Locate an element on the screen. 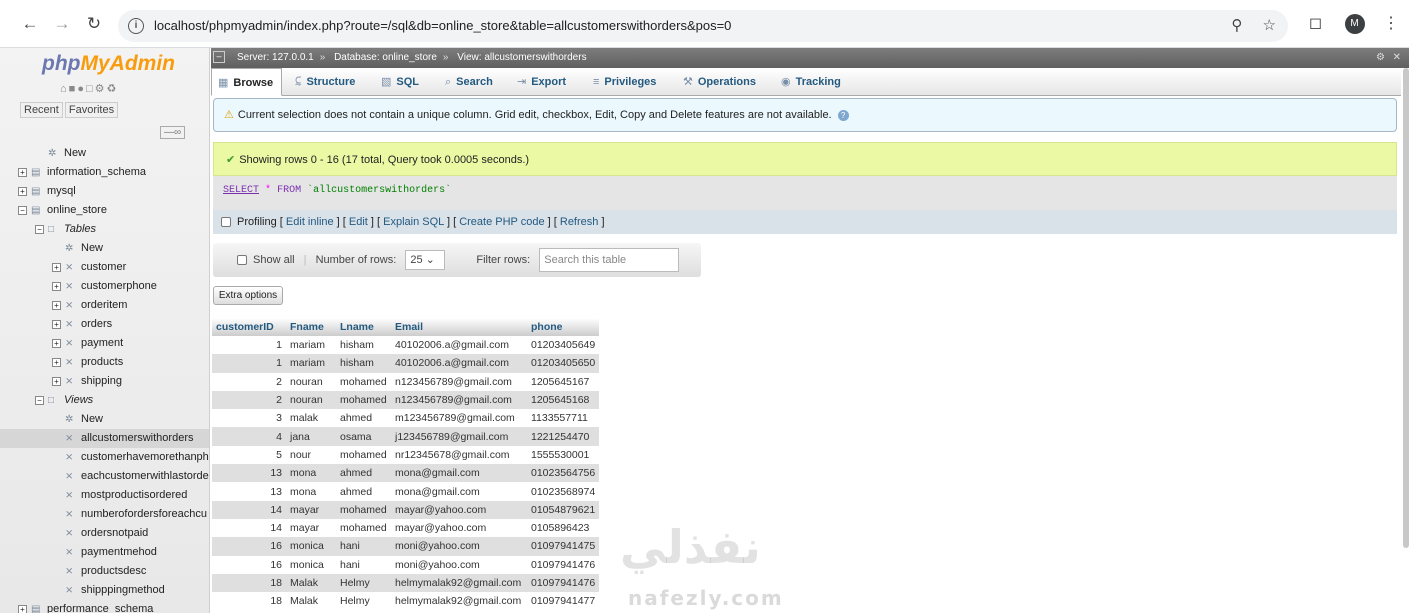 This screenshot has width=1409, height=613. sidebar-item-mostproductisordered: ⨯ mostproductisordered is located at coordinates (104, 495).